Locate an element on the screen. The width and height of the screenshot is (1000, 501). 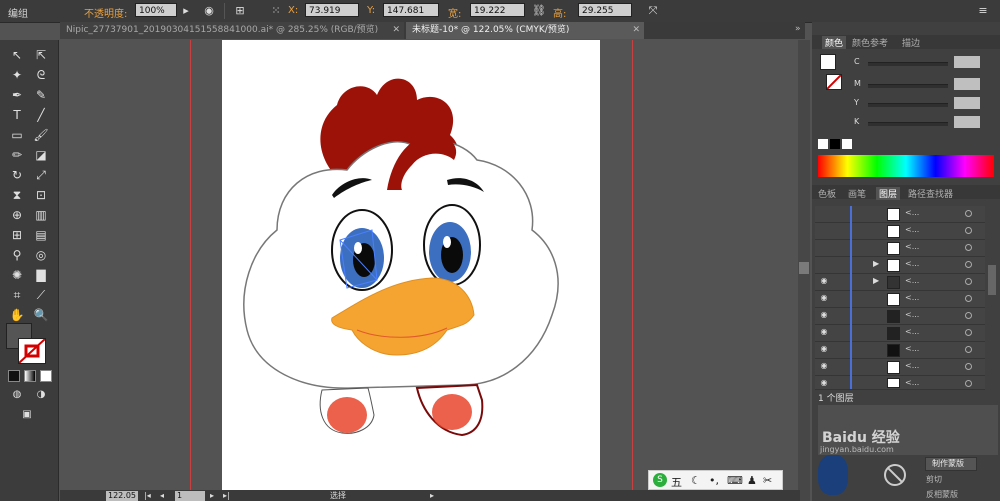
rotate-tool-icon: ↻ is located at coordinates (17, 175).